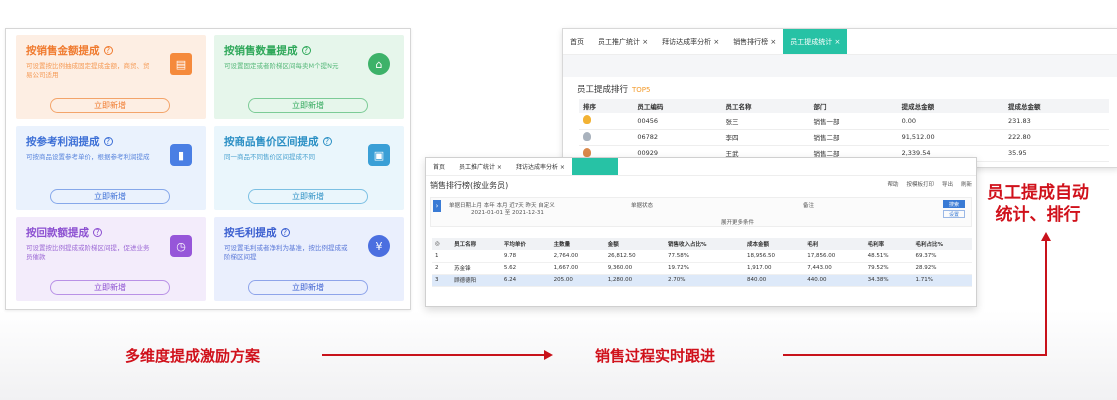 The height and width of the screenshot is (400, 1117). I want to click on clock-icon: ◷, so click(181, 246).